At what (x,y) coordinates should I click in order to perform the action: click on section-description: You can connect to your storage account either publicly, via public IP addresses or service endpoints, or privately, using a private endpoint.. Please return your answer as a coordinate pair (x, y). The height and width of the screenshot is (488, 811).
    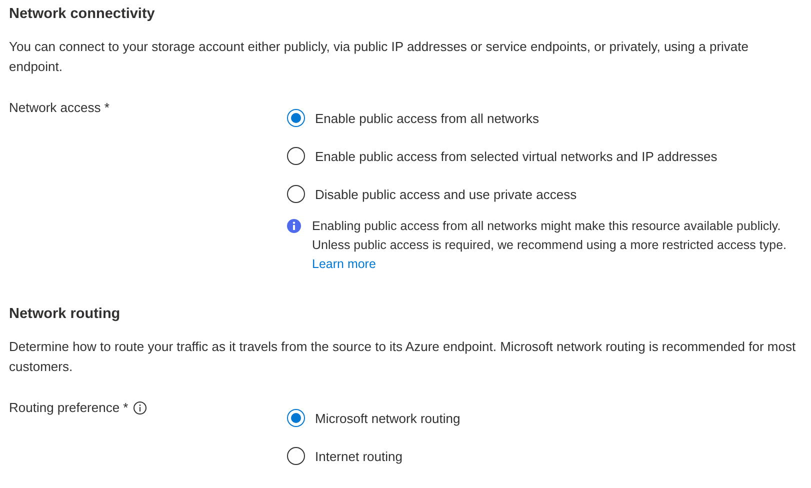
    Looking at the image, I should click on (379, 57).